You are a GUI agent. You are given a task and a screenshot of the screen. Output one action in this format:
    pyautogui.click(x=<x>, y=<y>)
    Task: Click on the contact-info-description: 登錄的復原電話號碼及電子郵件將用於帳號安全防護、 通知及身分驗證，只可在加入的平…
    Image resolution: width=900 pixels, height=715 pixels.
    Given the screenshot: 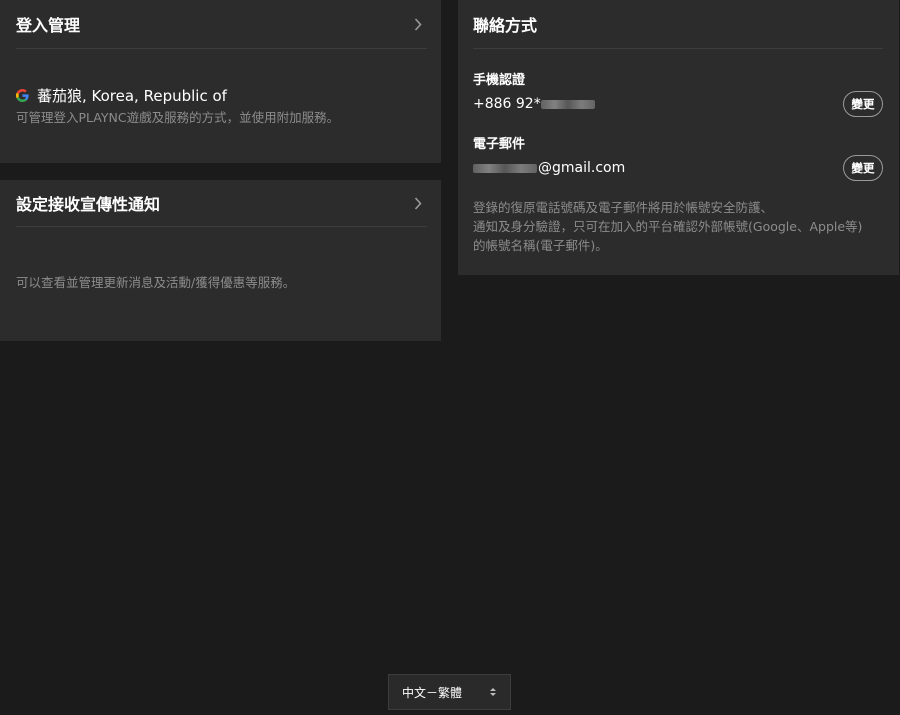 What is the action you would take?
    pyautogui.click(x=678, y=226)
    